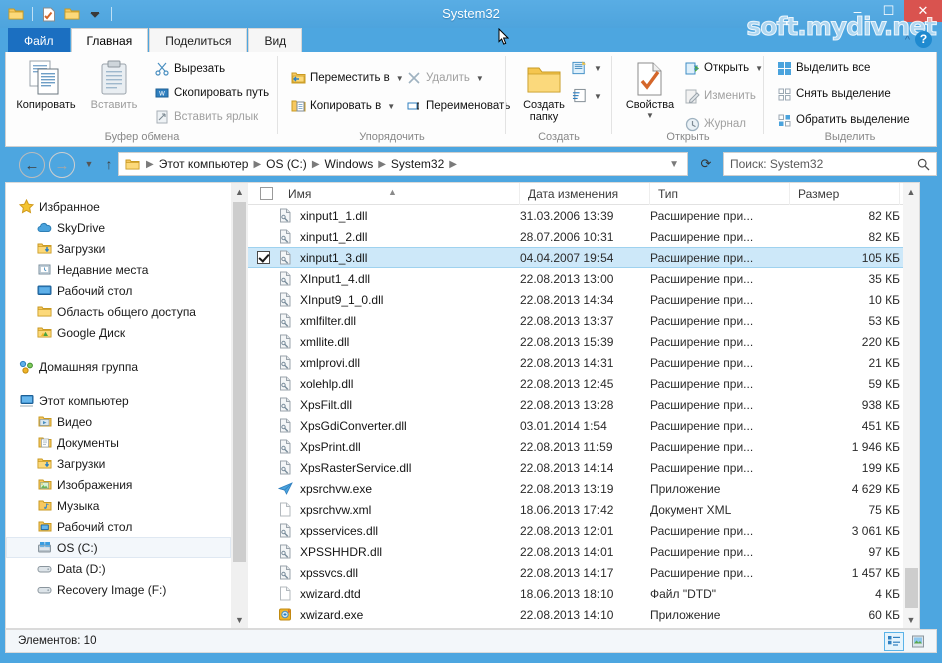 This screenshot has height=663, width=942. I want to click on easy-access-button: ▼, so click(587, 96).